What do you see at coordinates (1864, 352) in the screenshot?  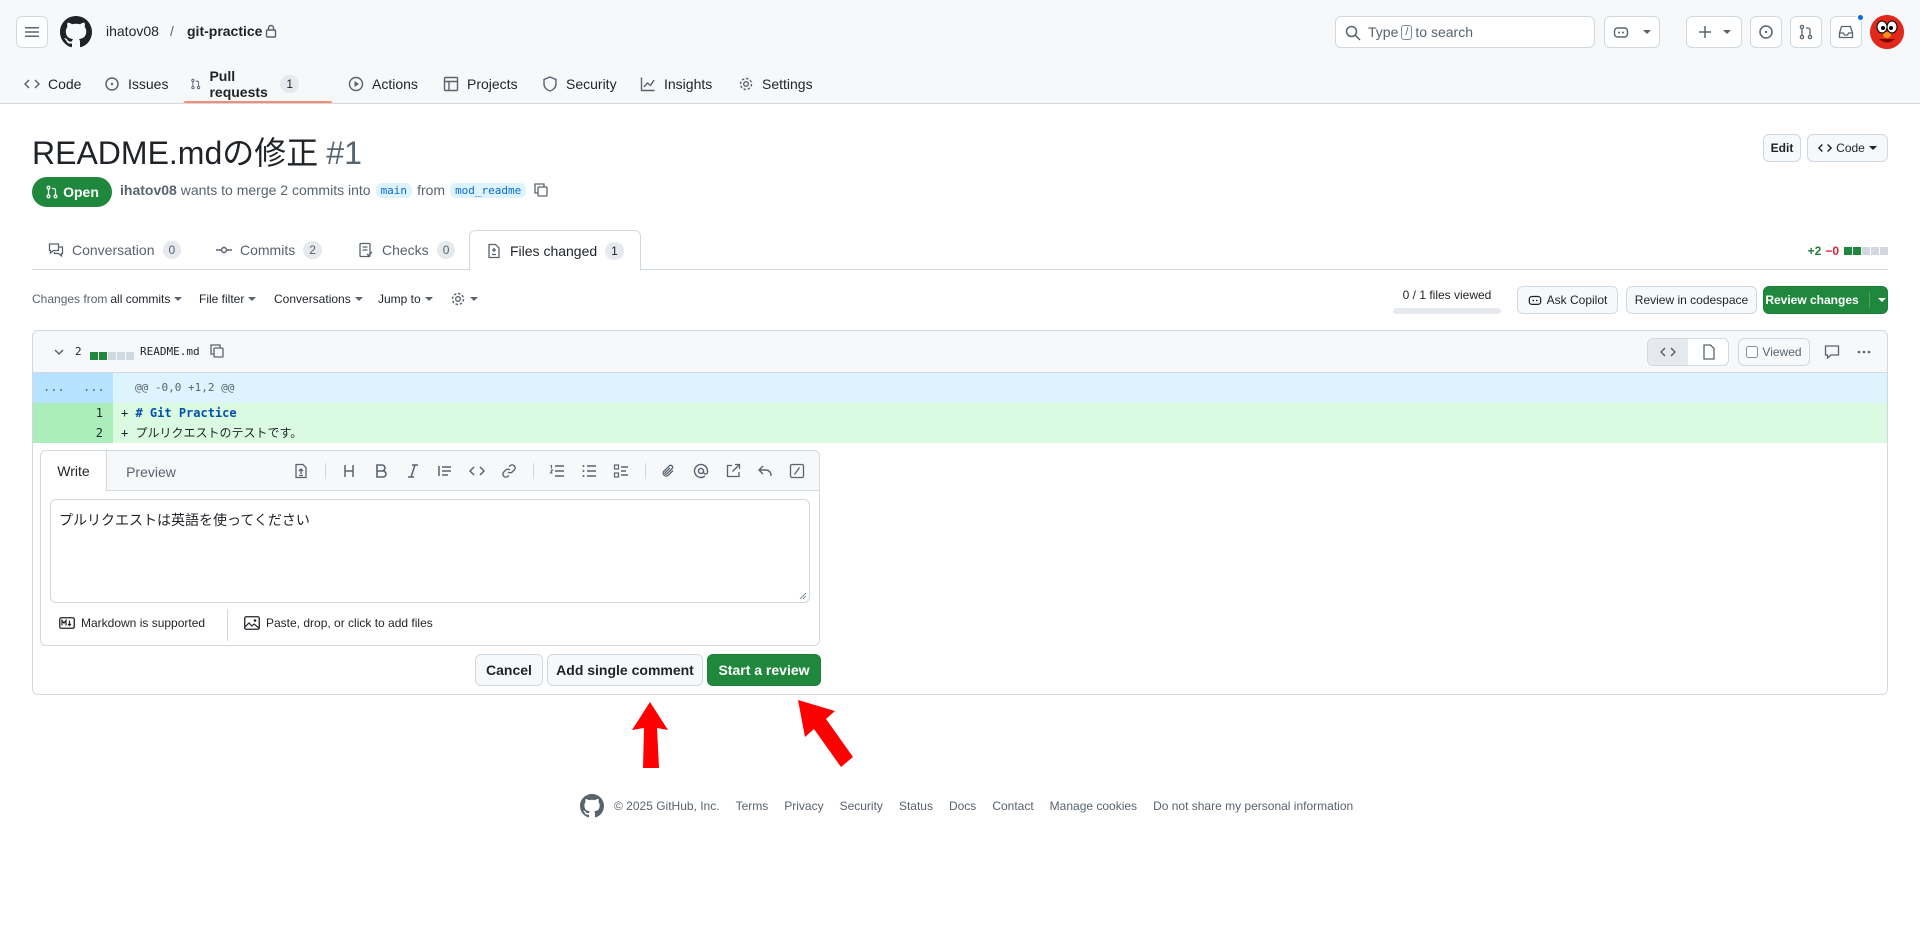 I see `kebab-horizontal-icon` at bounding box center [1864, 352].